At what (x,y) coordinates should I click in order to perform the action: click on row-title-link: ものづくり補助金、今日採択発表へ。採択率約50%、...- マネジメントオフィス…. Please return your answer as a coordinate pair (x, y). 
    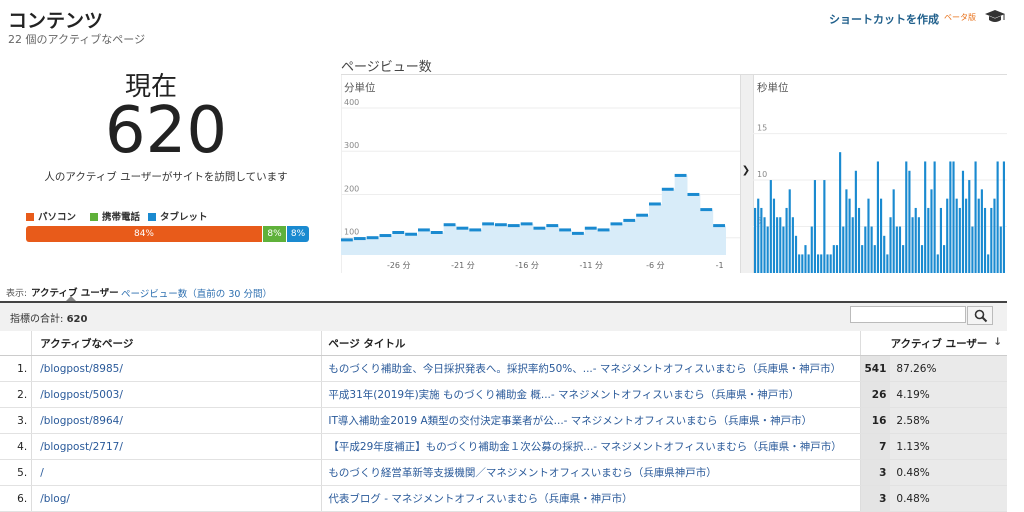
    Looking at the image, I should click on (584, 369).